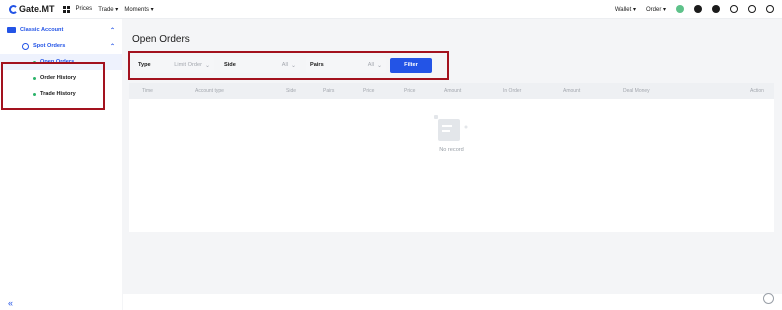 This screenshot has height=310, width=782. I want to click on theme-toggle-icon, so click(698, 9).